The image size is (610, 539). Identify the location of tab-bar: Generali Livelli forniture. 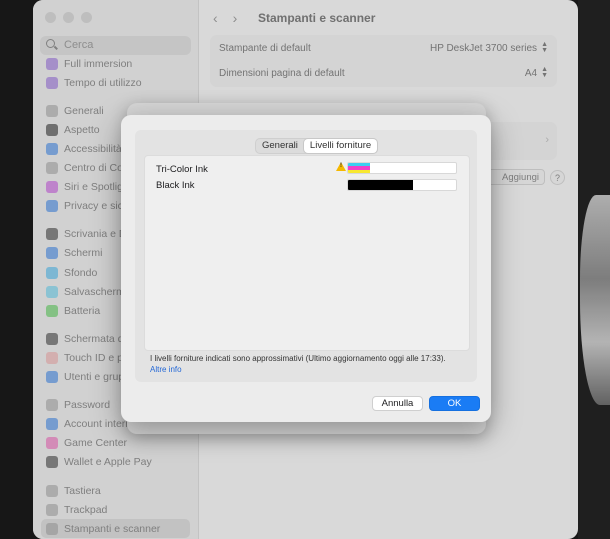
(317, 146).